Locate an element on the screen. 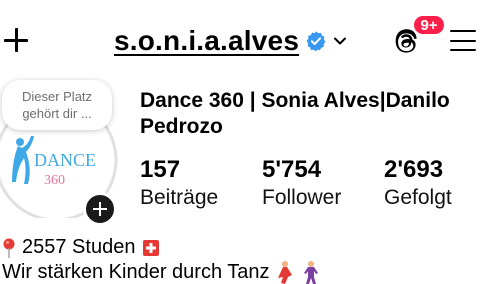 Image resolution: width=500 pixels, height=284 pixels. dancer-man-icon is located at coordinates (310, 272).